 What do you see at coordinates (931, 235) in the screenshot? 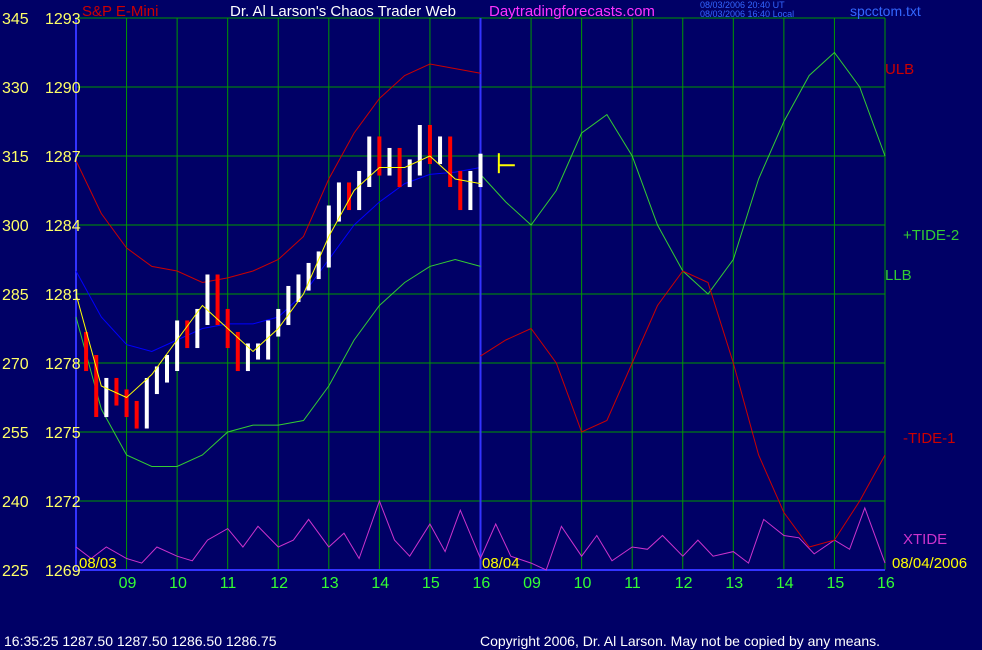
I see `tide-plus-label: +TIDE-2` at bounding box center [931, 235].